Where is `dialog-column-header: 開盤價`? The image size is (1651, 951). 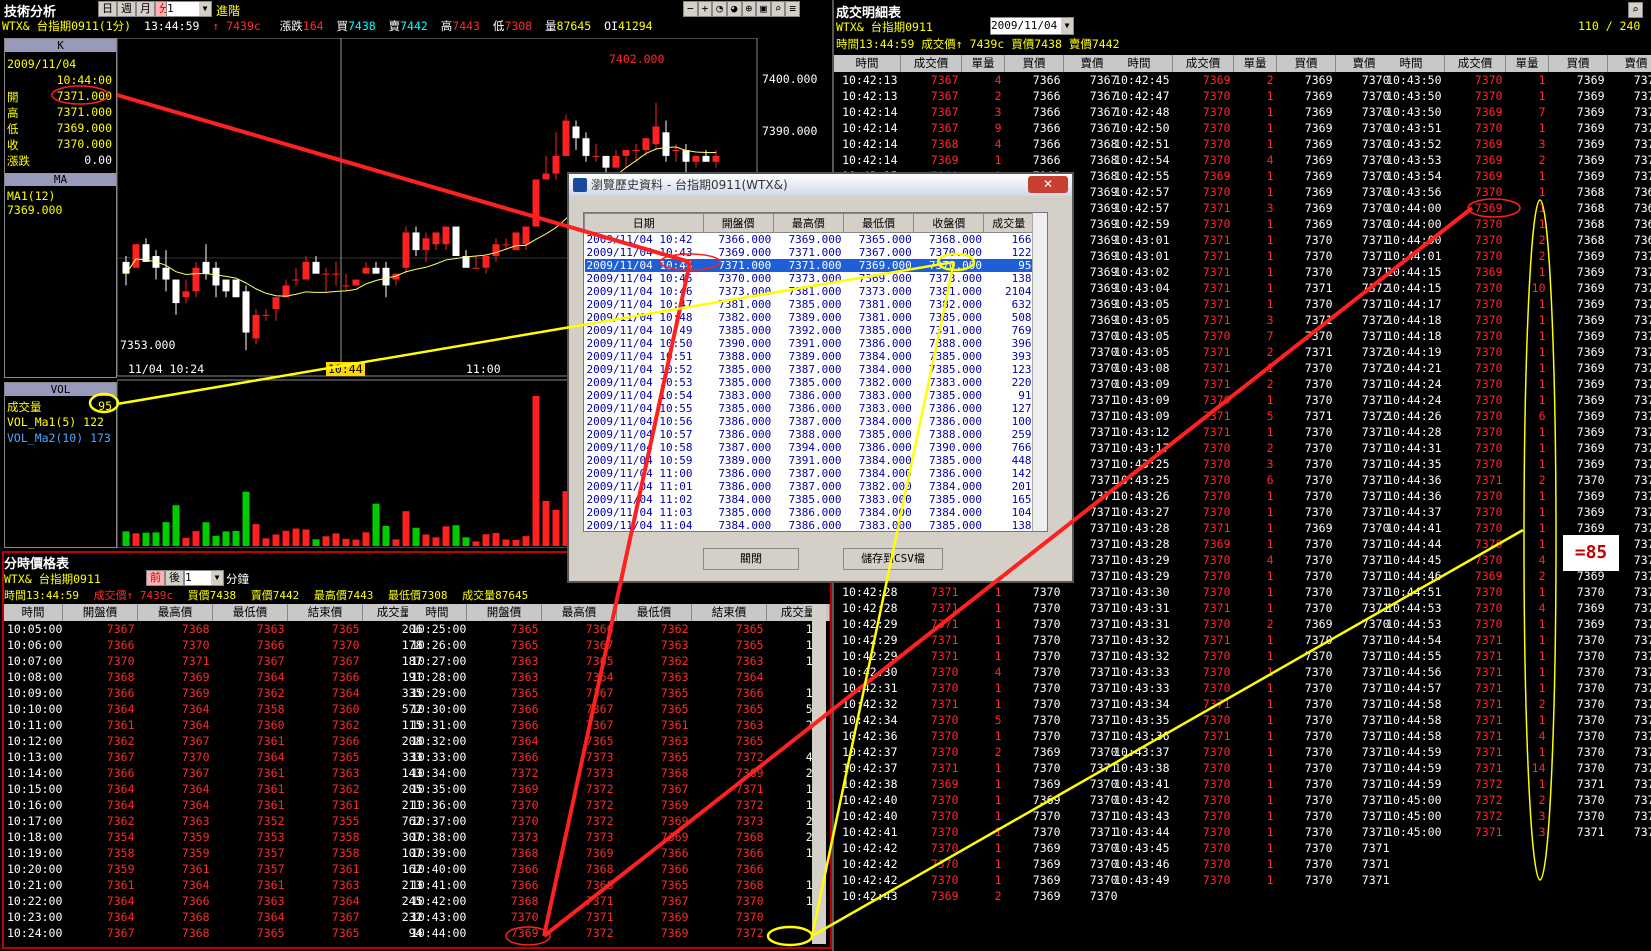
dialog-column-header: 開盤價 is located at coordinates (738, 223).